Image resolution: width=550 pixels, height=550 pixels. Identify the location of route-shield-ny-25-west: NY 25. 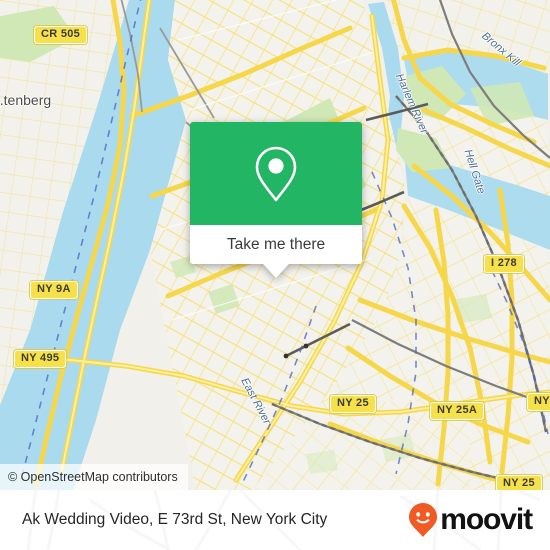
(353, 404).